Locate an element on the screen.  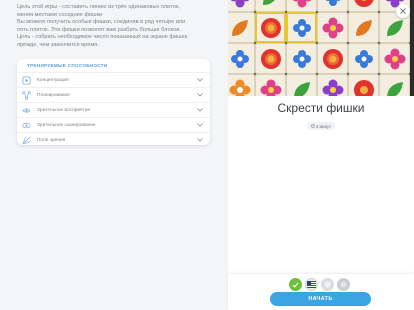
level-flag-icon is located at coordinates (311, 284).